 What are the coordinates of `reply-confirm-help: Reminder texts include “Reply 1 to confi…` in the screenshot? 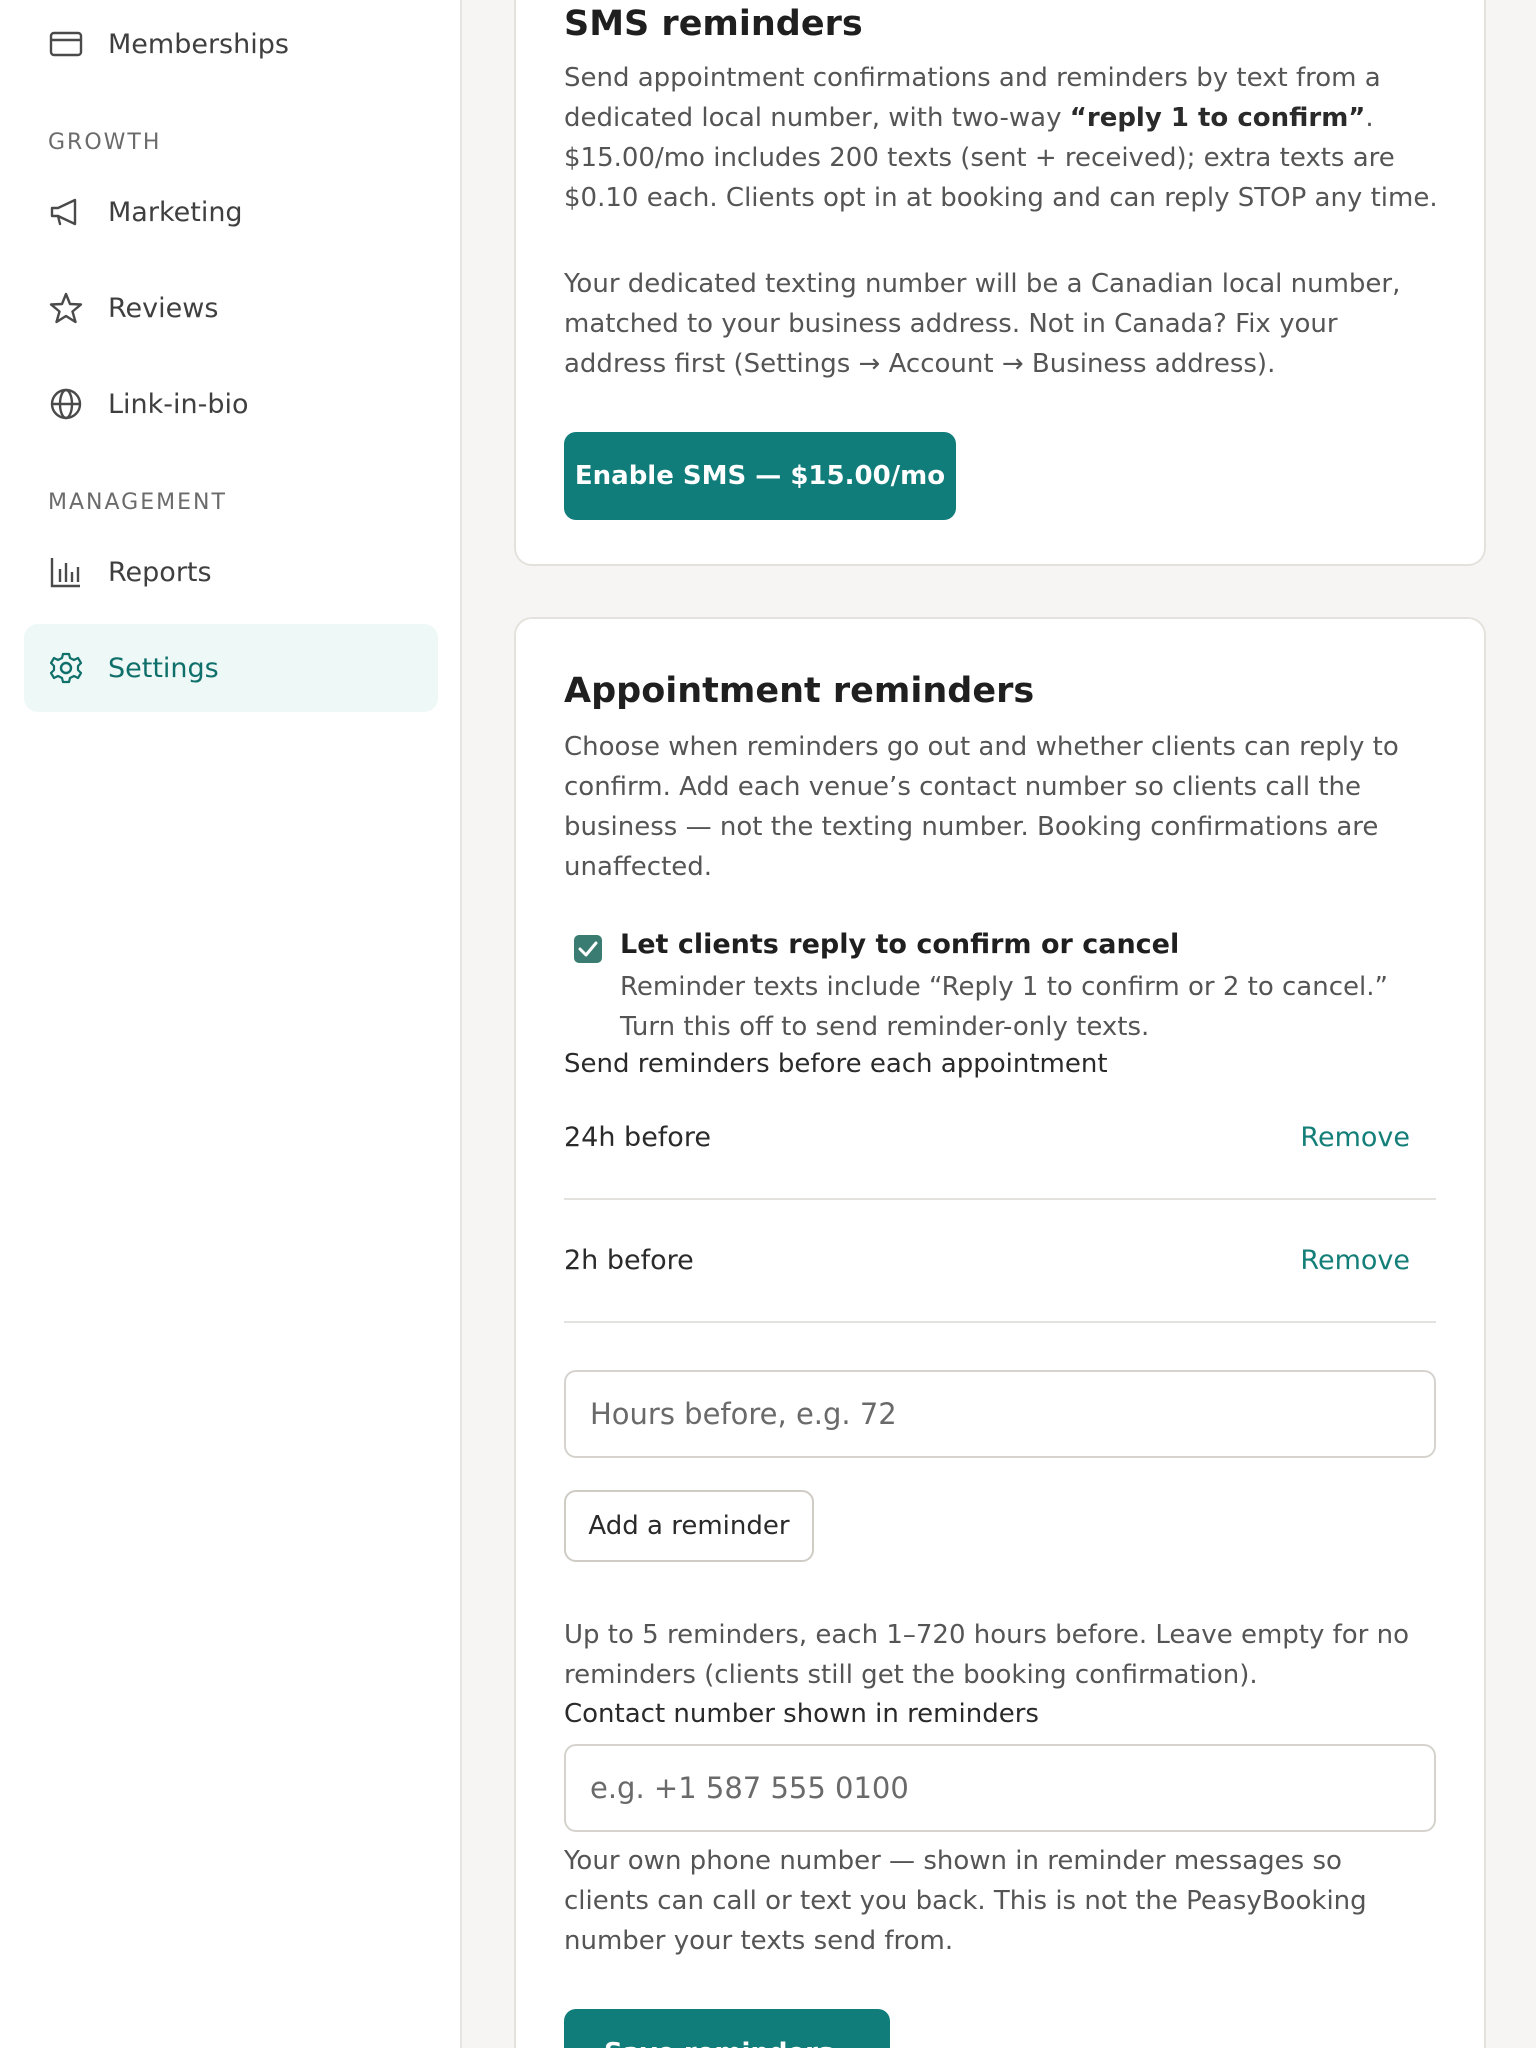 It's located at (1004, 1007).